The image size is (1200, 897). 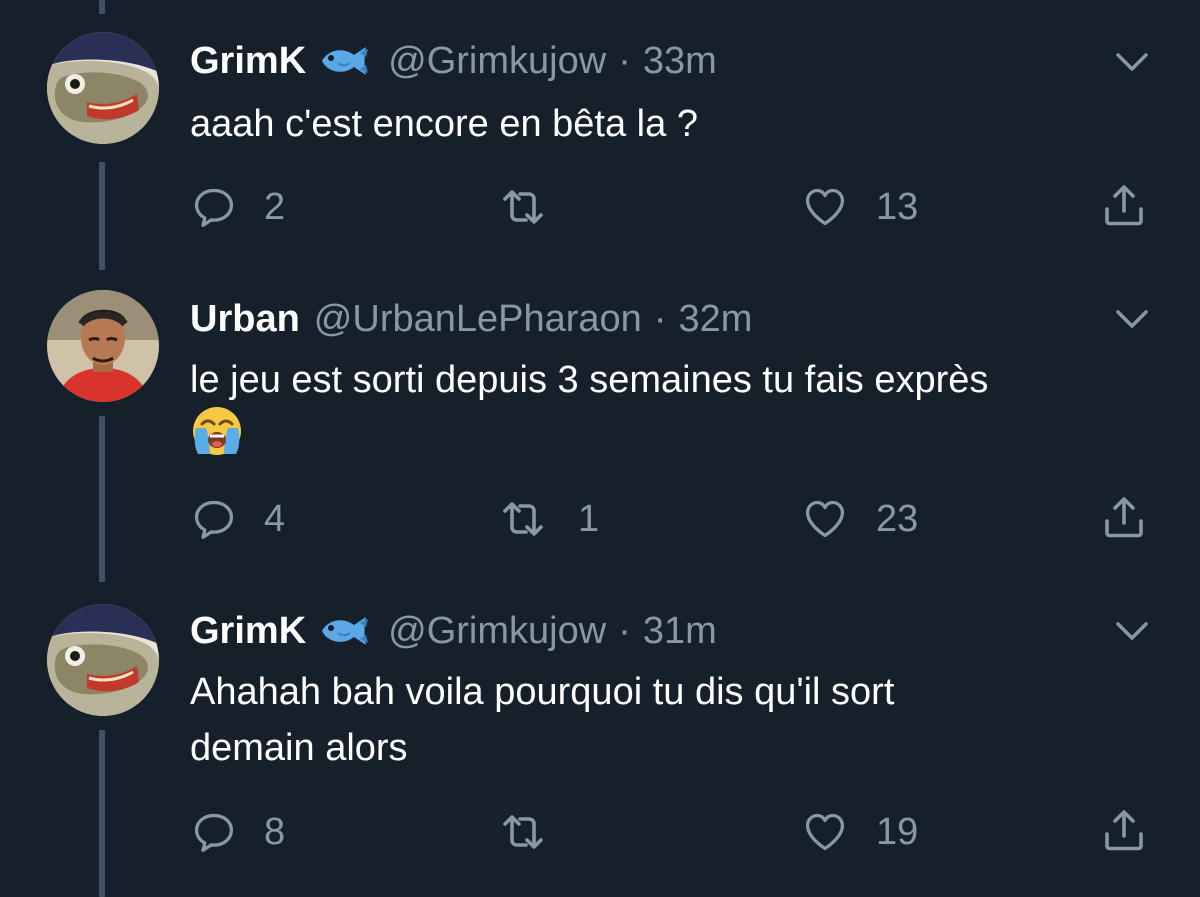 What do you see at coordinates (444, 124) in the screenshot?
I see `tweet-text: aaah c'est encore en bêta la ?` at bounding box center [444, 124].